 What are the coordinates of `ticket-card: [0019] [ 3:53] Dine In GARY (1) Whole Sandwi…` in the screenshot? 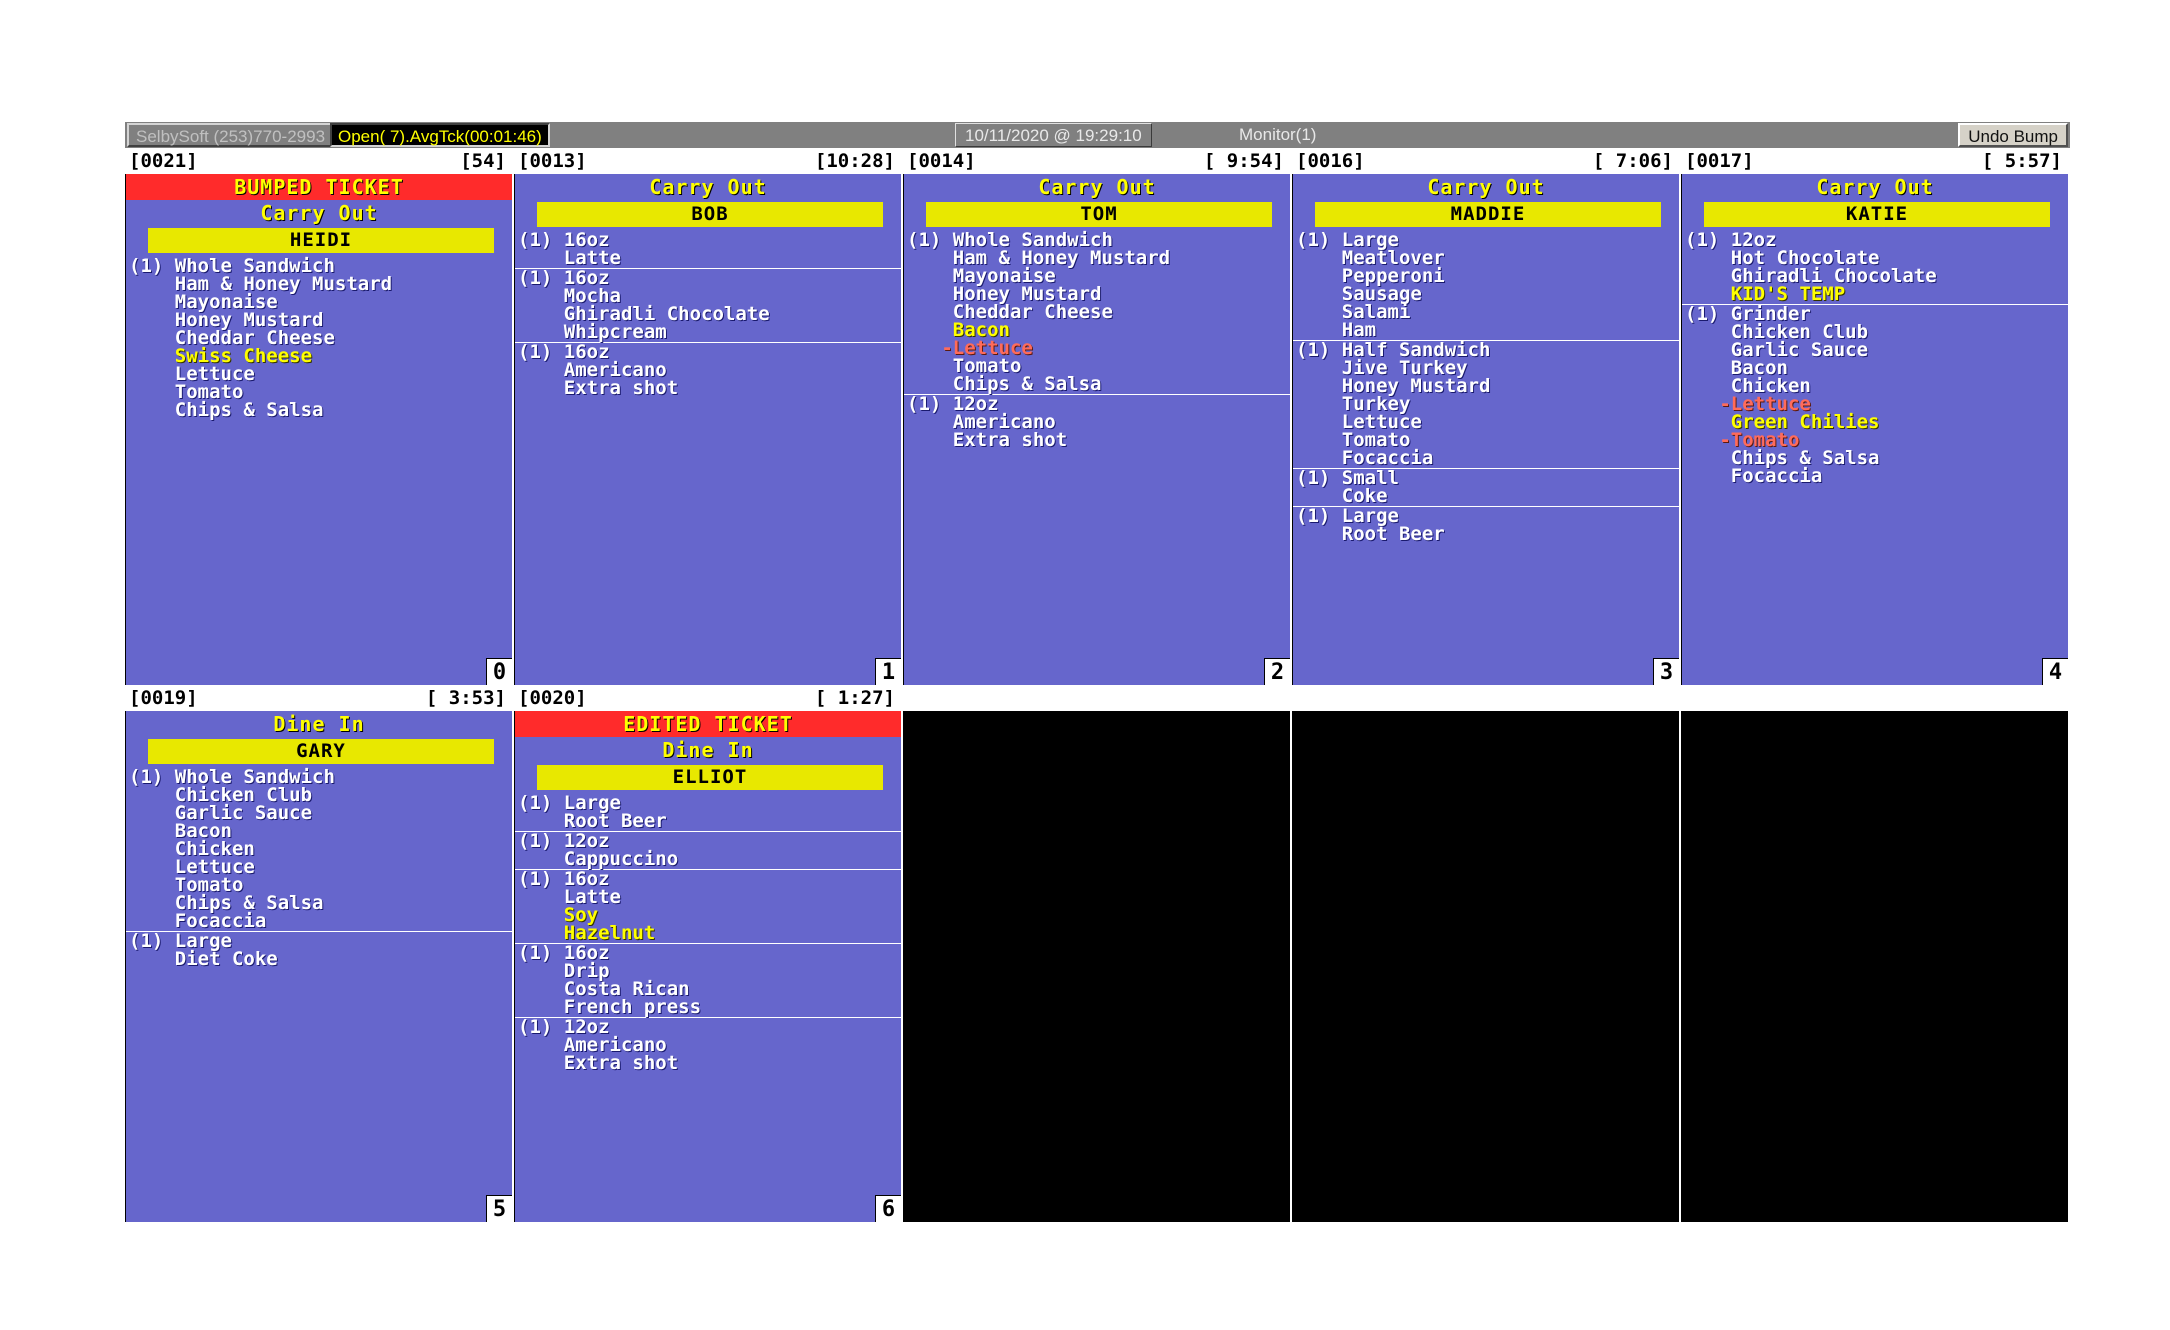 It's located at (319, 953).